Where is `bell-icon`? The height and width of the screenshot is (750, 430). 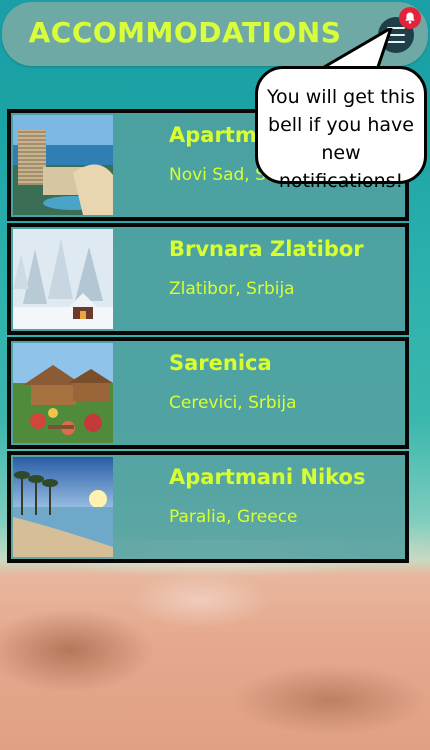 bell-icon is located at coordinates (410, 18).